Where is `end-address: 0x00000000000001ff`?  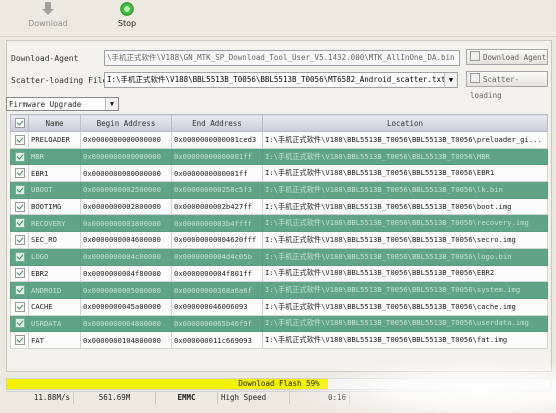 end-address: 0x00000000000001ff is located at coordinates (217, 156).